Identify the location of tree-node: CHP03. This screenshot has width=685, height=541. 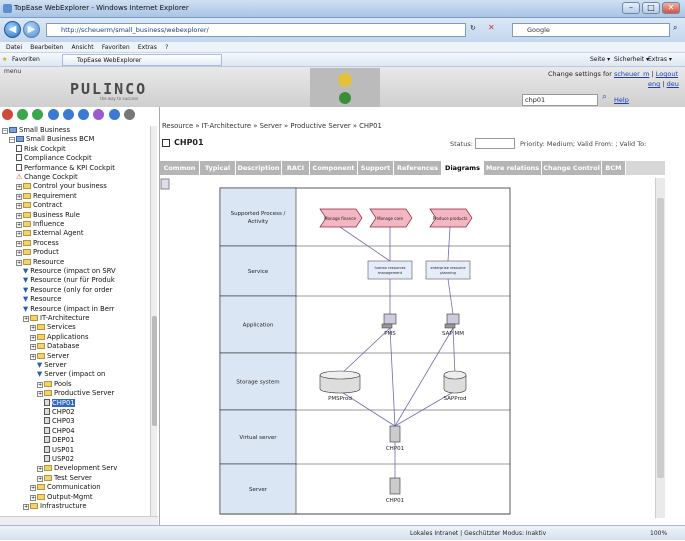
(59, 421).